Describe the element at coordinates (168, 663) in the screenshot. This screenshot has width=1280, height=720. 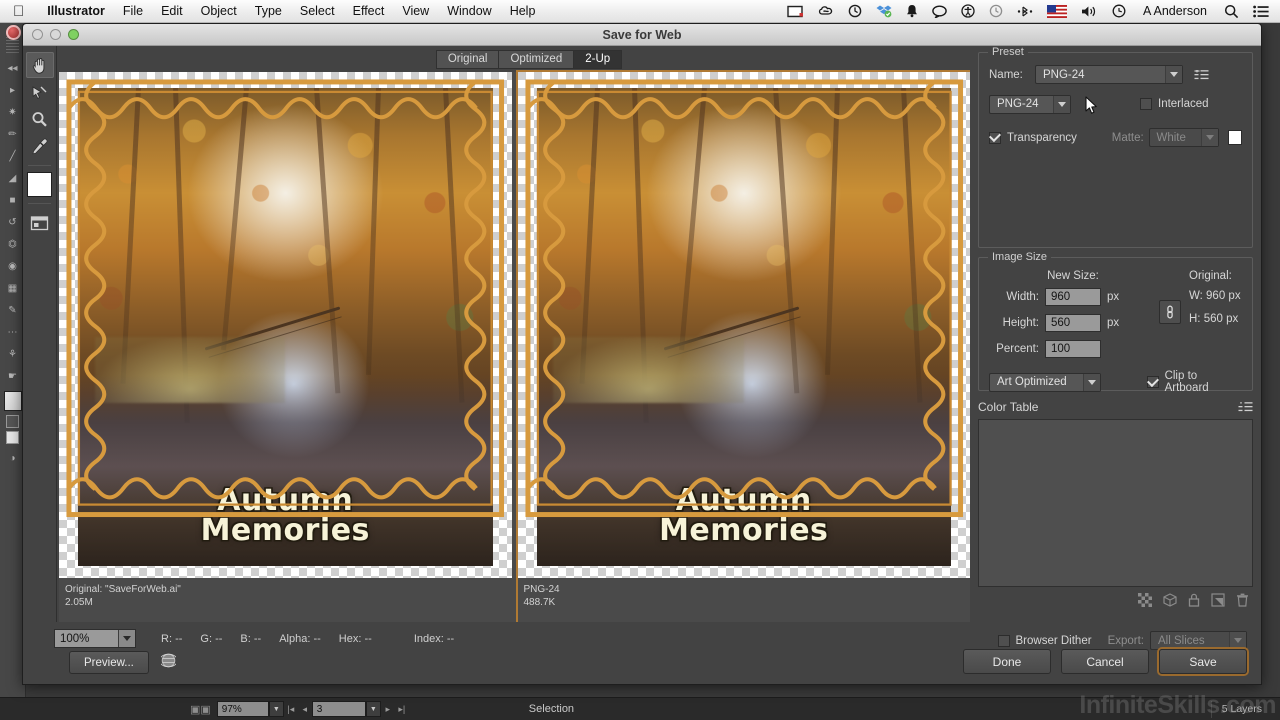
I see `globe-icon` at that location.